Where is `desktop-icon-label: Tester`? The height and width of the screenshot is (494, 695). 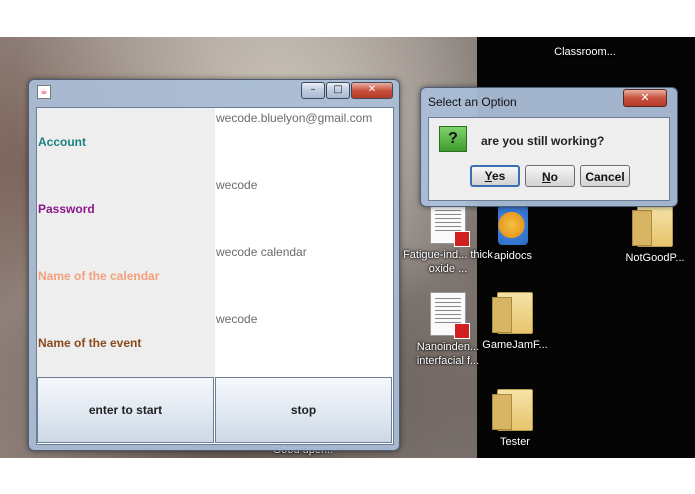 desktop-icon-label: Tester is located at coordinates (515, 442).